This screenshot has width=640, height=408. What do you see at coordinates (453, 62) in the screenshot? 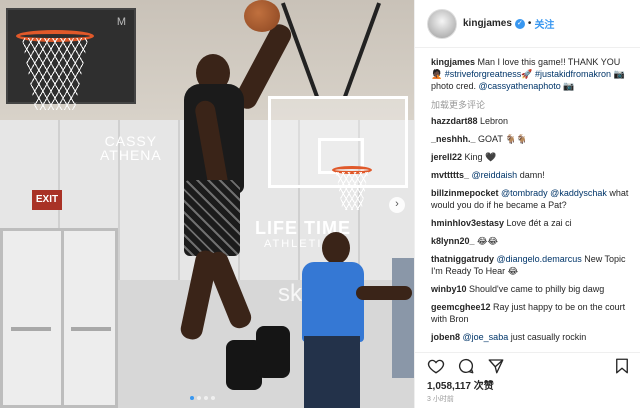
I see `caption-username: kingjames` at bounding box center [453, 62].